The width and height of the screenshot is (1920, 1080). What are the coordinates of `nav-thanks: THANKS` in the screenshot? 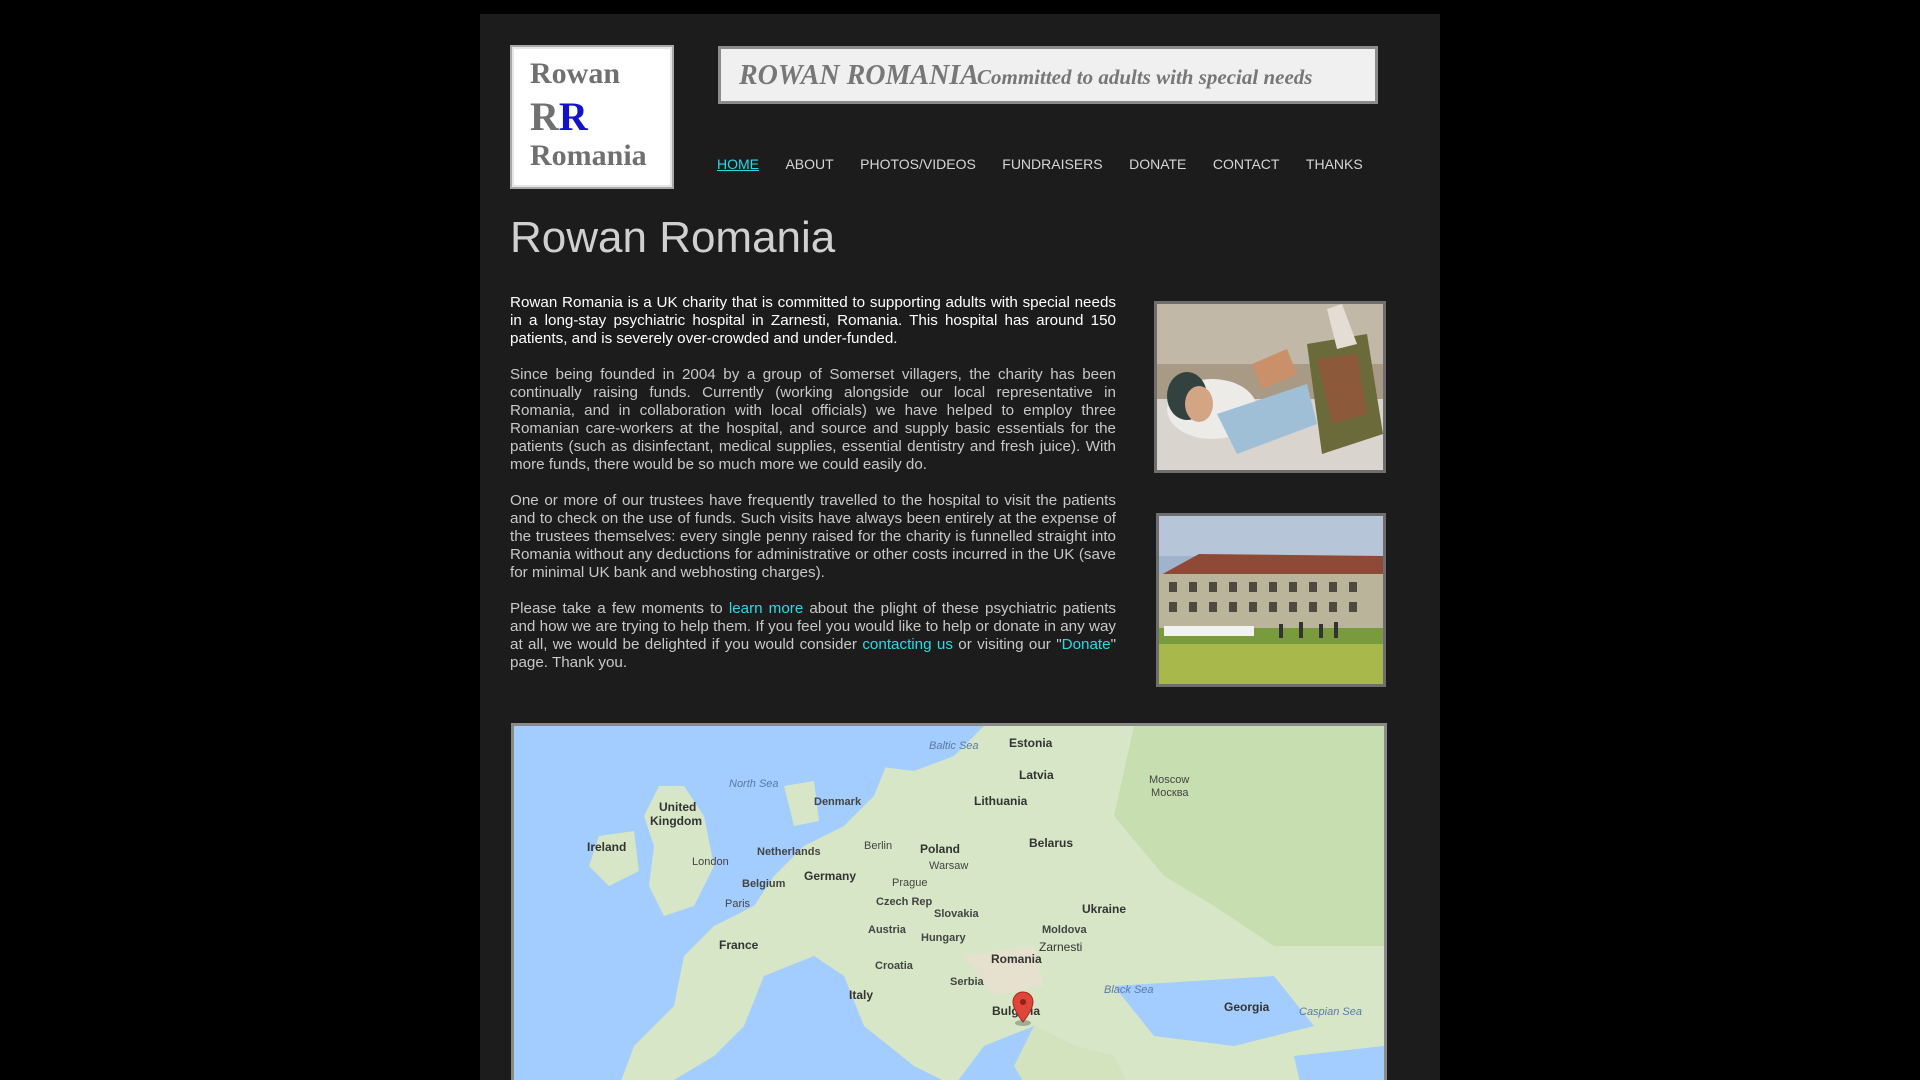 It's located at (1334, 164).